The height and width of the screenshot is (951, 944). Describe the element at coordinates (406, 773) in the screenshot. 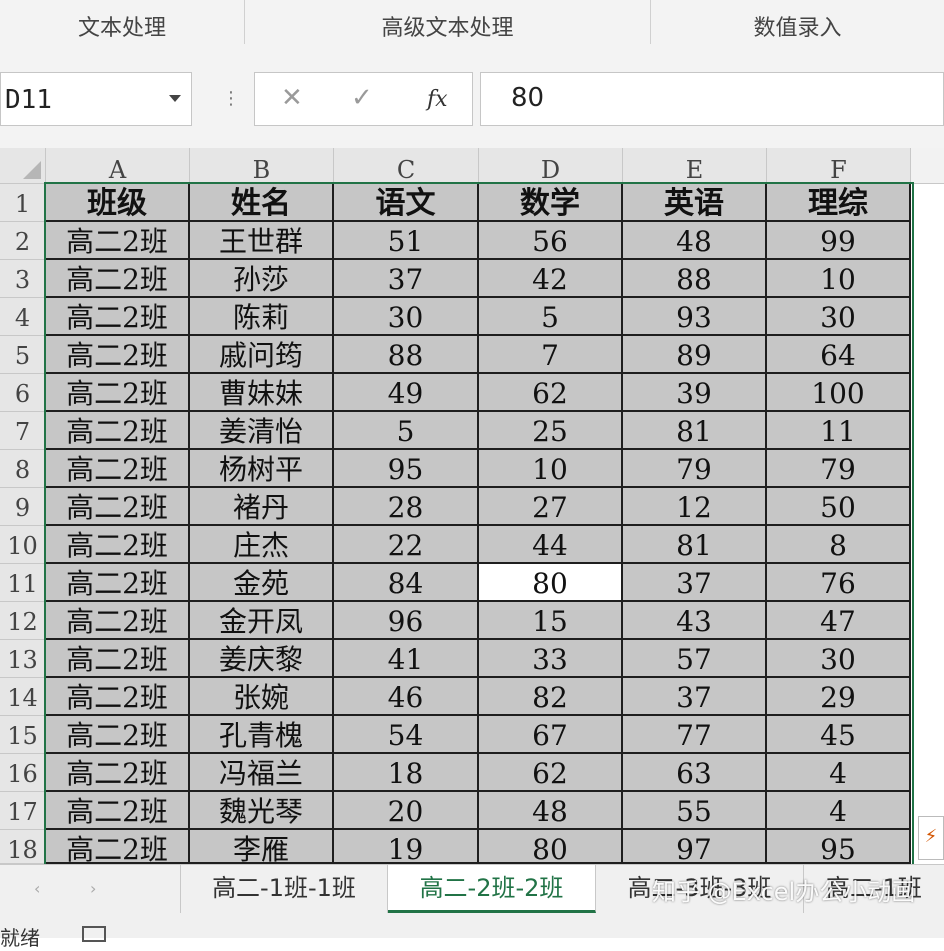

I see `table-cell: 18` at that location.